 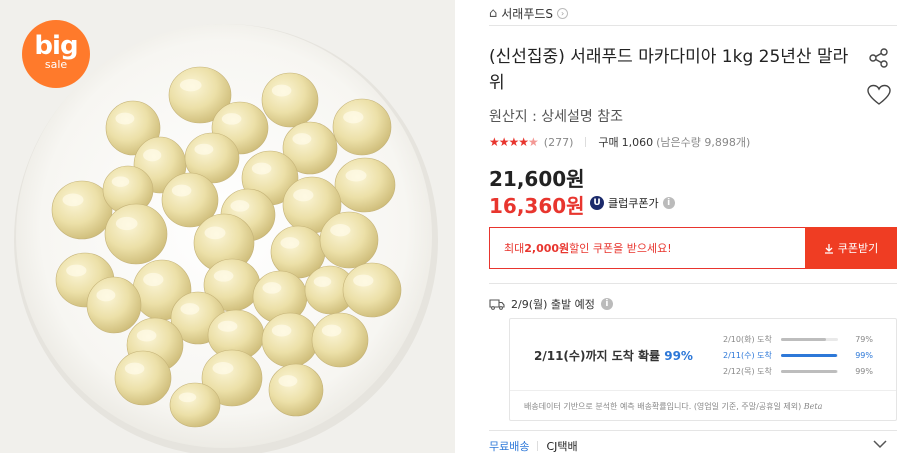 What do you see at coordinates (703, 142) in the screenshot?
I see `stock-count: (남은수량 9,898개)` at bounding box center [703, 142].